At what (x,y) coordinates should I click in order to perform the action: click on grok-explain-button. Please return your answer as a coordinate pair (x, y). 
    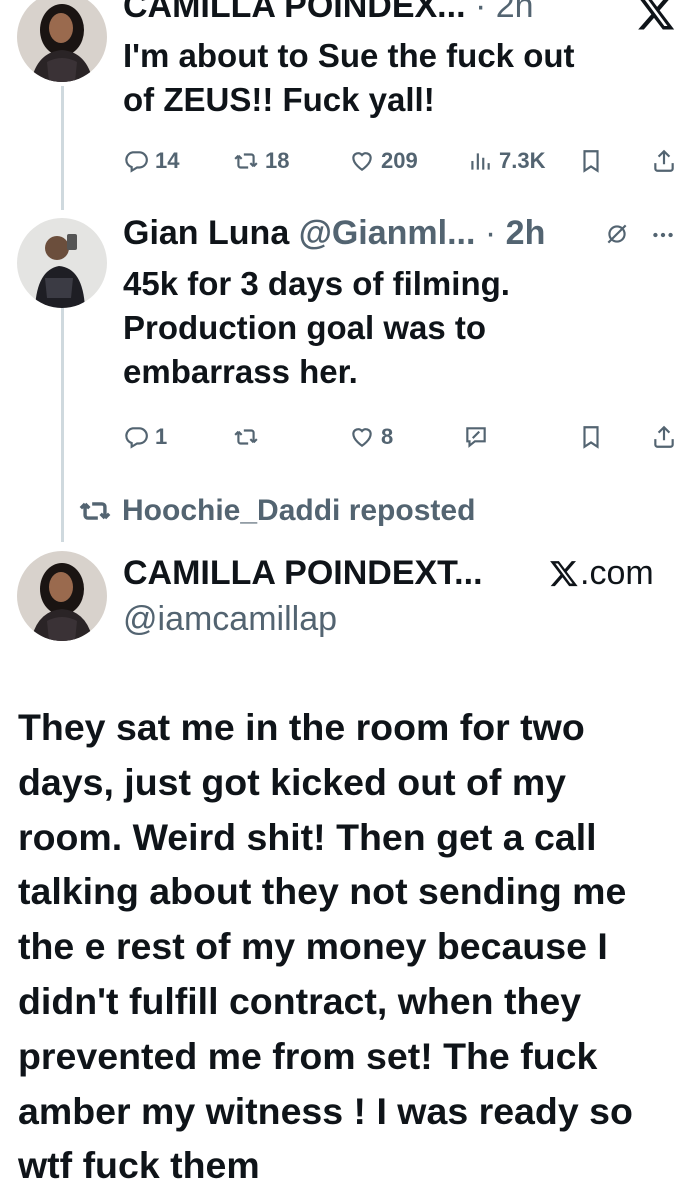
    Looking at the image, I should click on (476, 437).